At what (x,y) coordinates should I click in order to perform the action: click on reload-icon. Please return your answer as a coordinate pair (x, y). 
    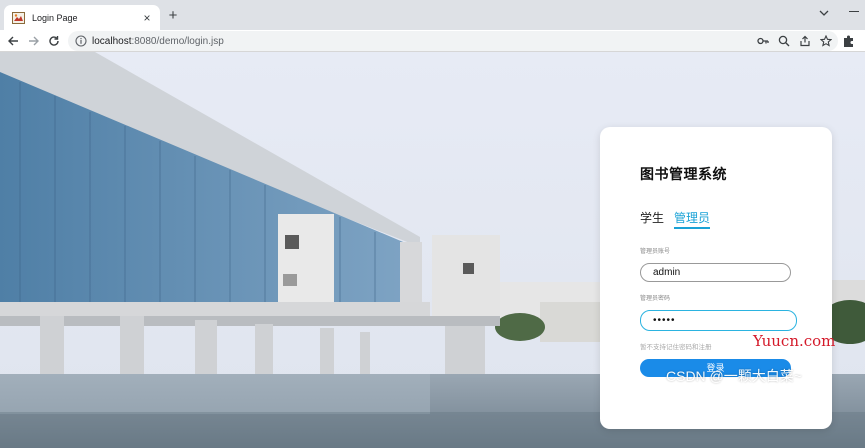
    Looking at the image, I should click on (54, 41).